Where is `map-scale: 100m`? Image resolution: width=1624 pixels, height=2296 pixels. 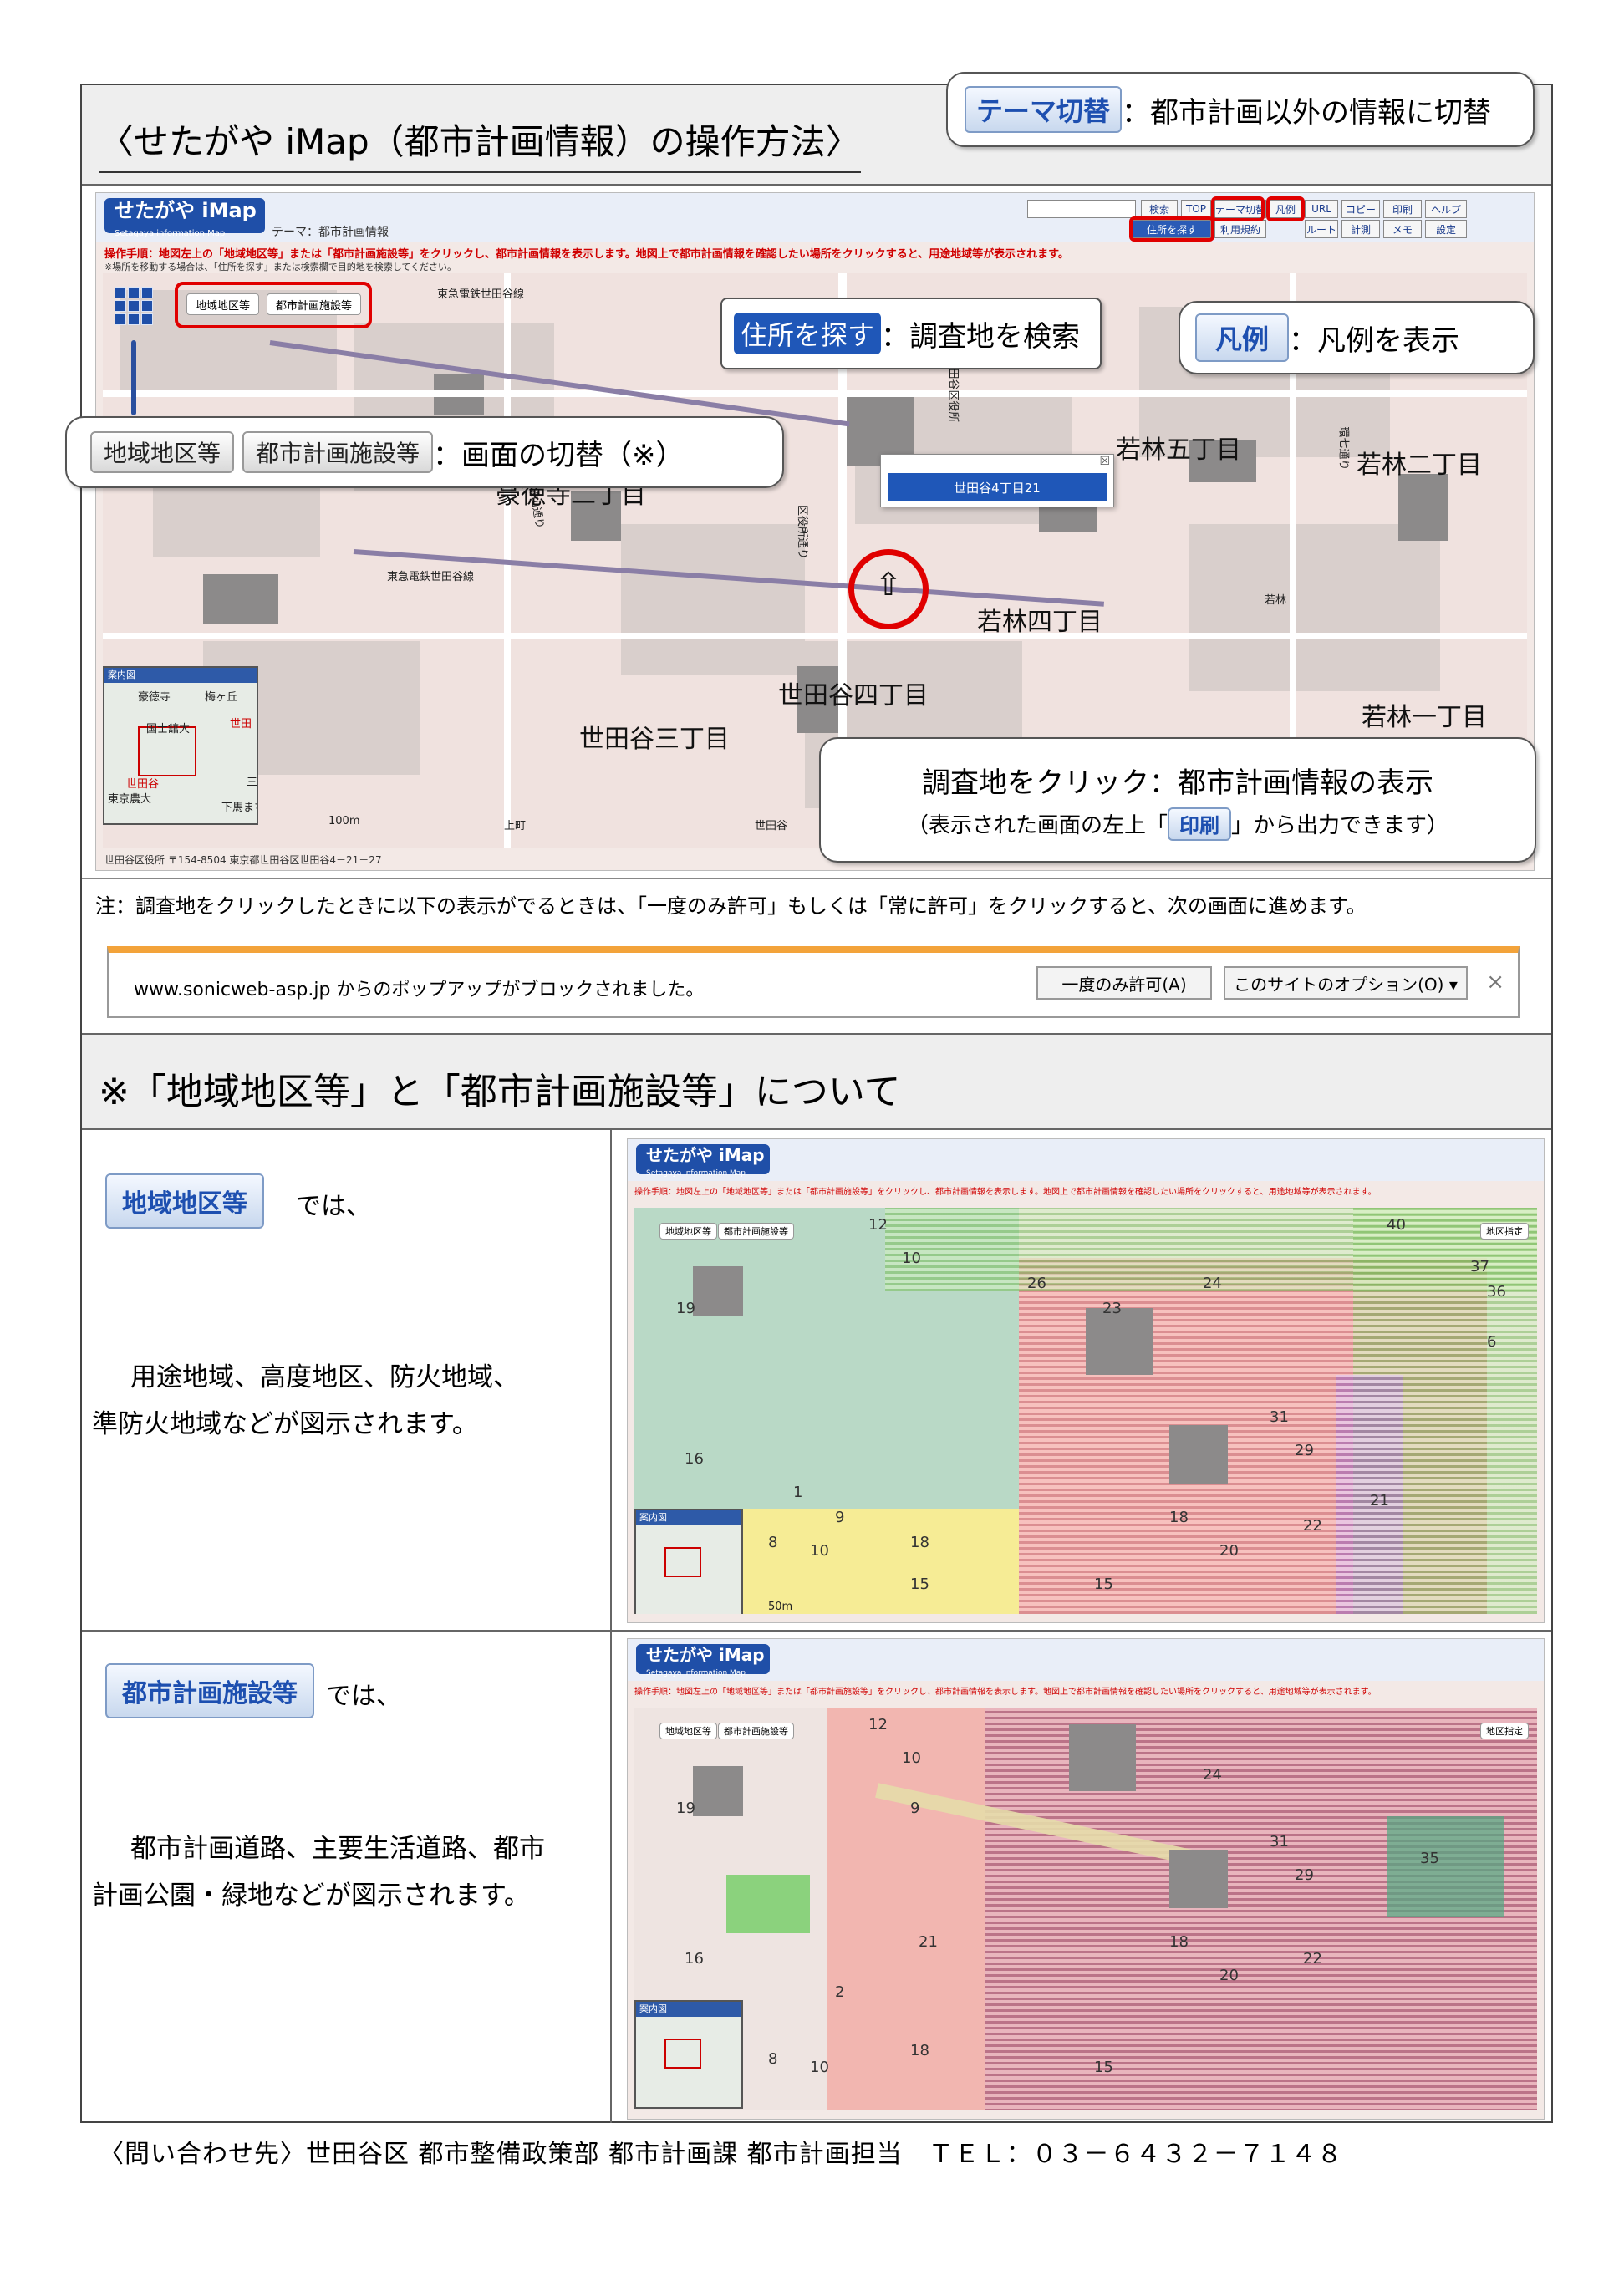
map-scale: 100m is located at coordinates (344, 821).